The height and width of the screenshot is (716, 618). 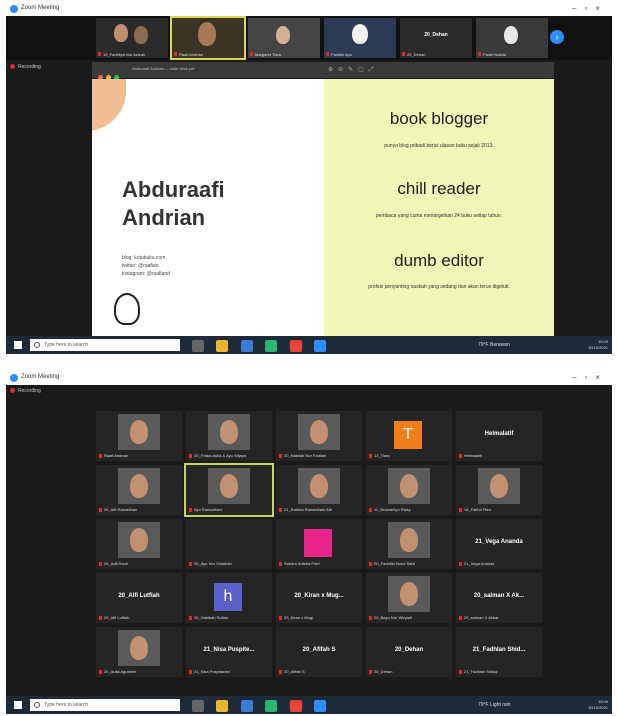 I want to click on participant-name: Farah Nabila, so click(x=494, y=54).